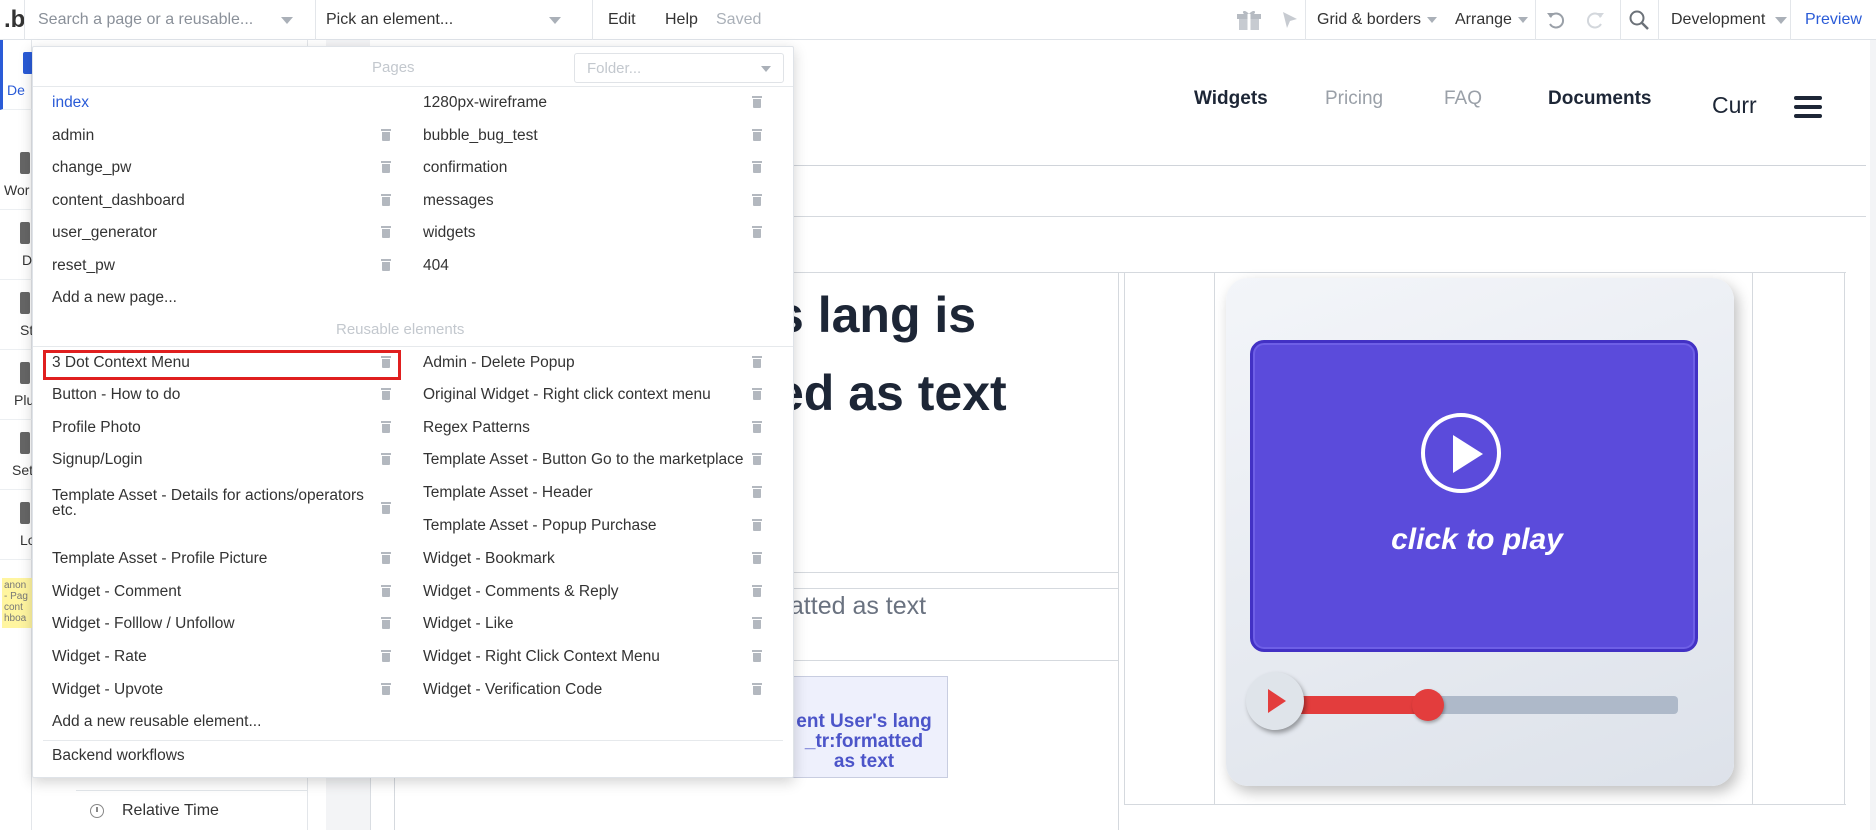  I want to click on sidebar-item-data: D, so click(16, 245).